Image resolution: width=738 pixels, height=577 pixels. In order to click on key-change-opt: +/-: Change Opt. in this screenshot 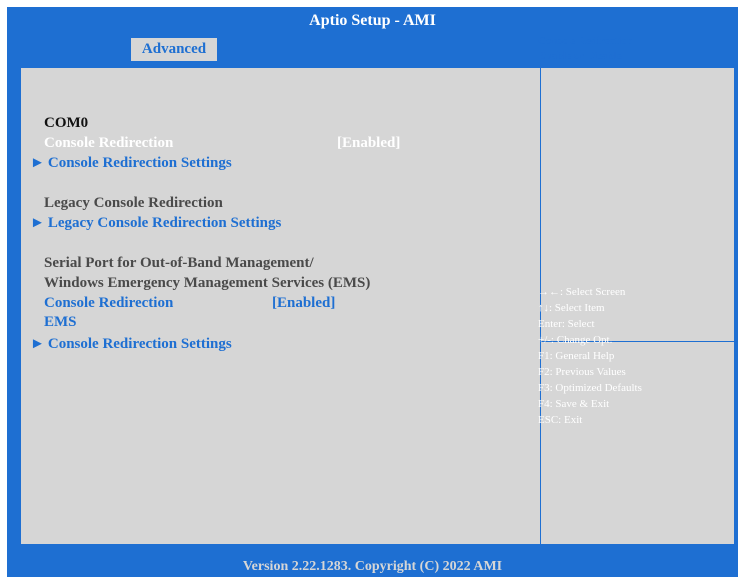, I will do `click(575, 340)`.